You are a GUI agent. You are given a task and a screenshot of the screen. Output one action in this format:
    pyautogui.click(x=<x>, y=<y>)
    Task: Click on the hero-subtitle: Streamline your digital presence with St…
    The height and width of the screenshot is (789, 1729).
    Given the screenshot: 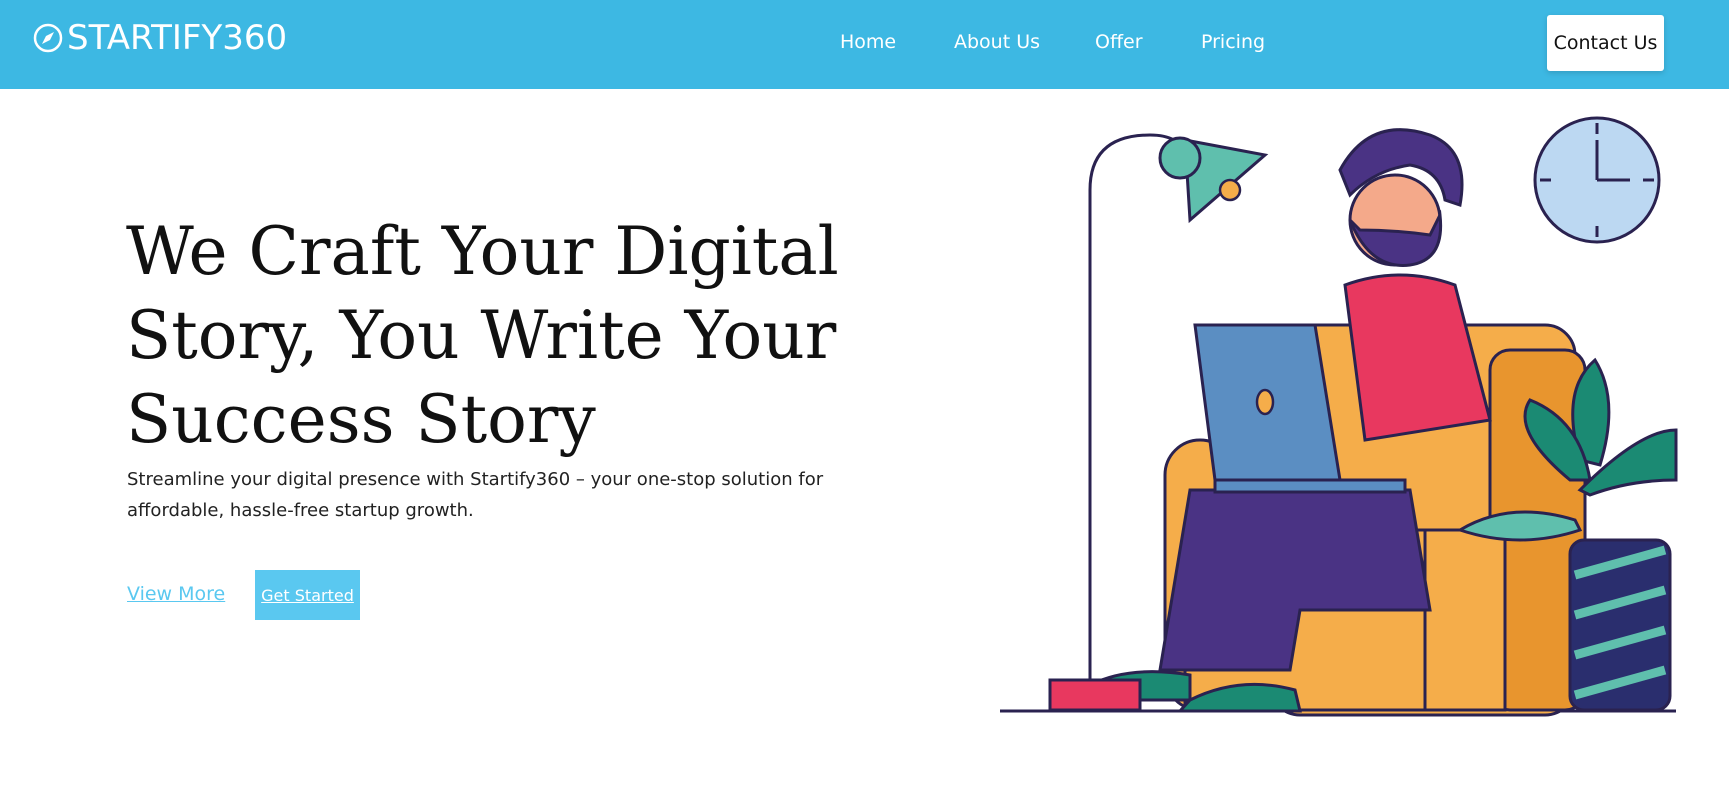 What is the action you would take?
    pyautogui.click(x=475, y=495)
    